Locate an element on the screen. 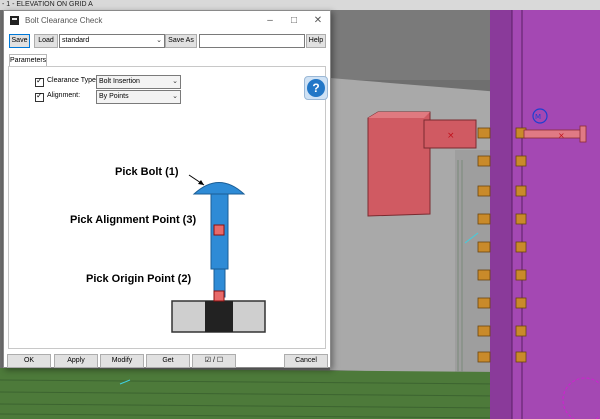 This screenshot has width=600, height=419. get-button: Get is located at coordinates (168, 361).